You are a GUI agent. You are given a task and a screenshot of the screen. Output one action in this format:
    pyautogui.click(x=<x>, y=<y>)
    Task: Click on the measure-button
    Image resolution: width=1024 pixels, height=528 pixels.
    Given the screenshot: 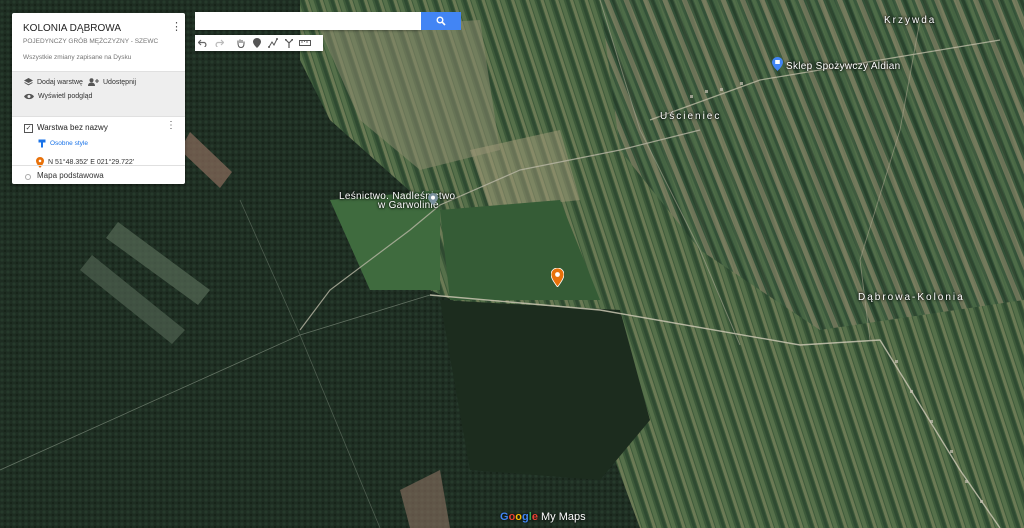 What is the action you would take?
    pyautogui.click(x=305, y=43)
    